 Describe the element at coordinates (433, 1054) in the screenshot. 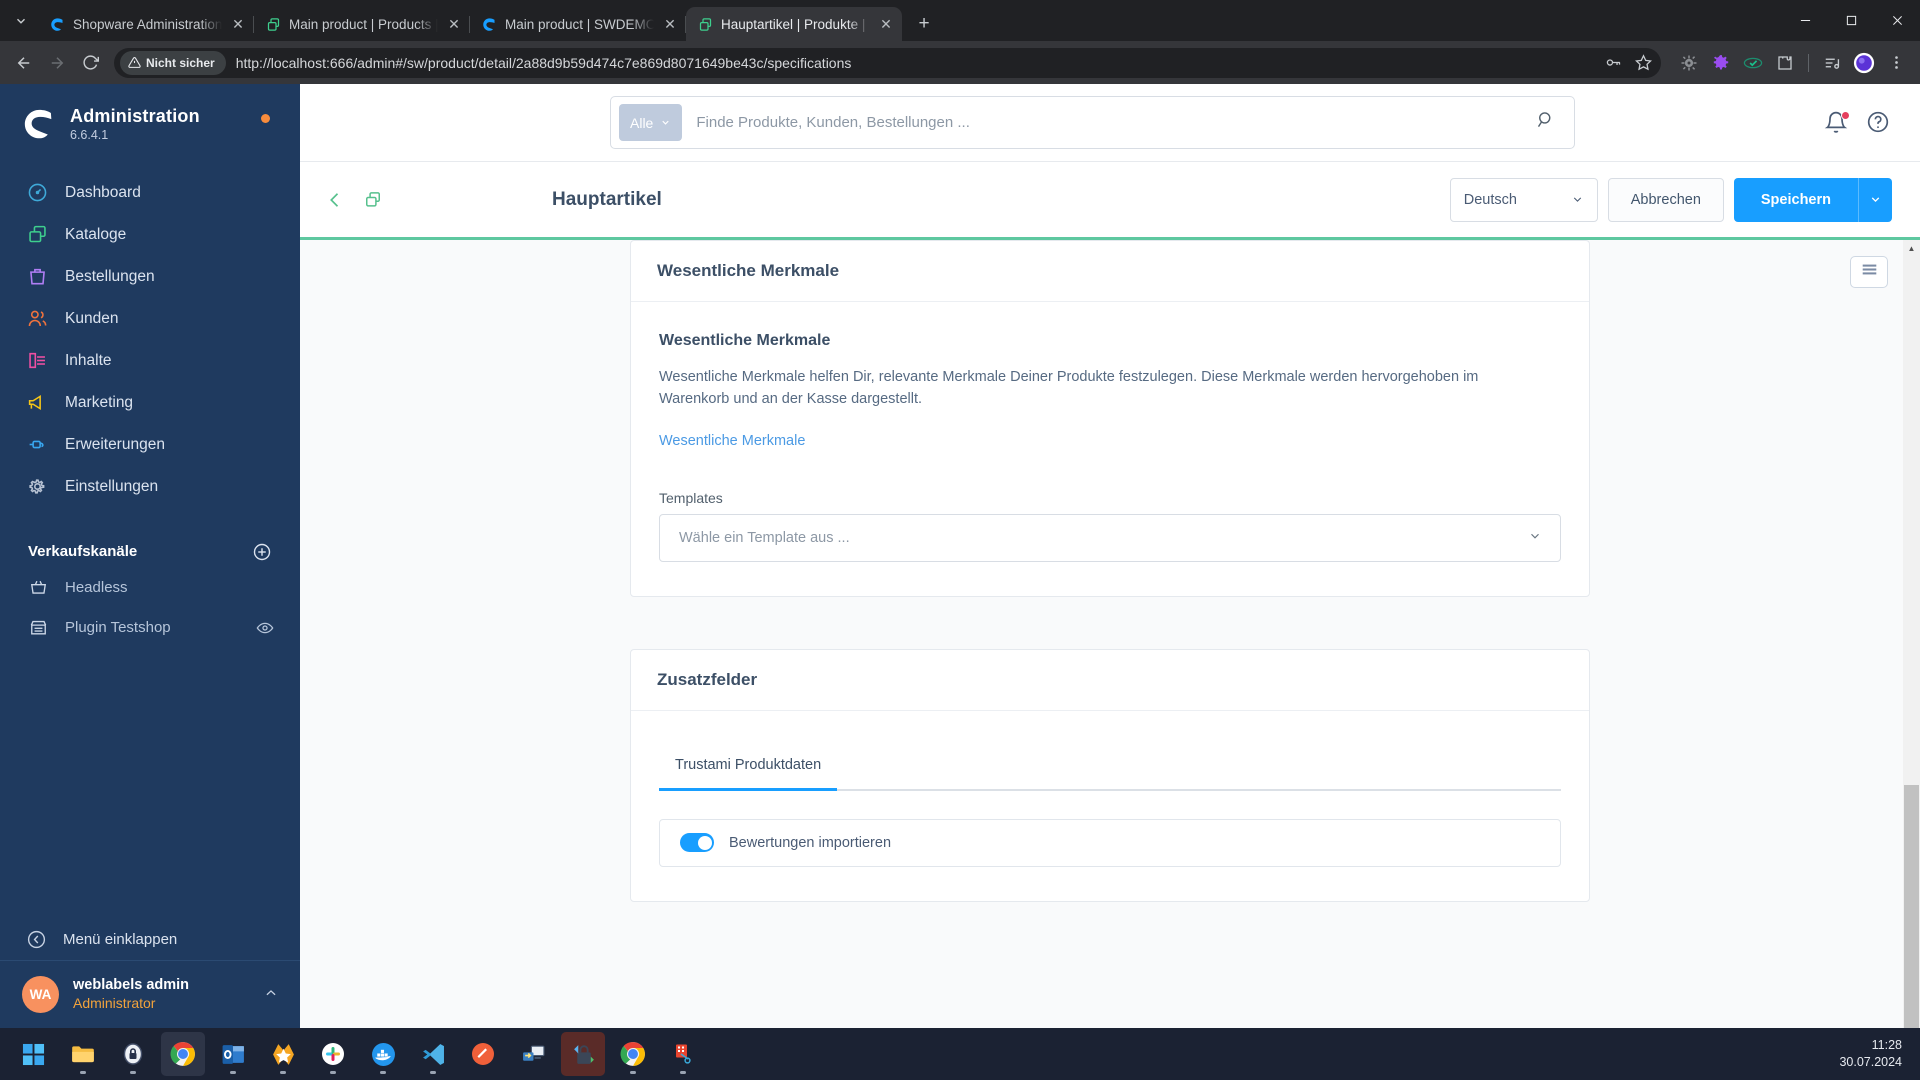

I see `taskbar-vs-code` at that location.